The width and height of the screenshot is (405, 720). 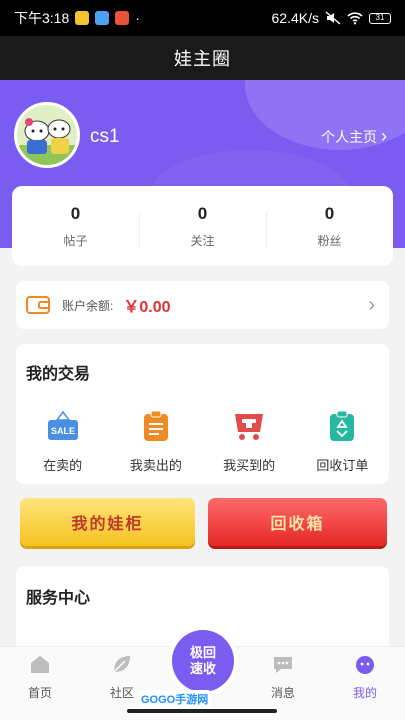 I want to click on nav-bar: 娃主圈, so click(x=202, y=58).